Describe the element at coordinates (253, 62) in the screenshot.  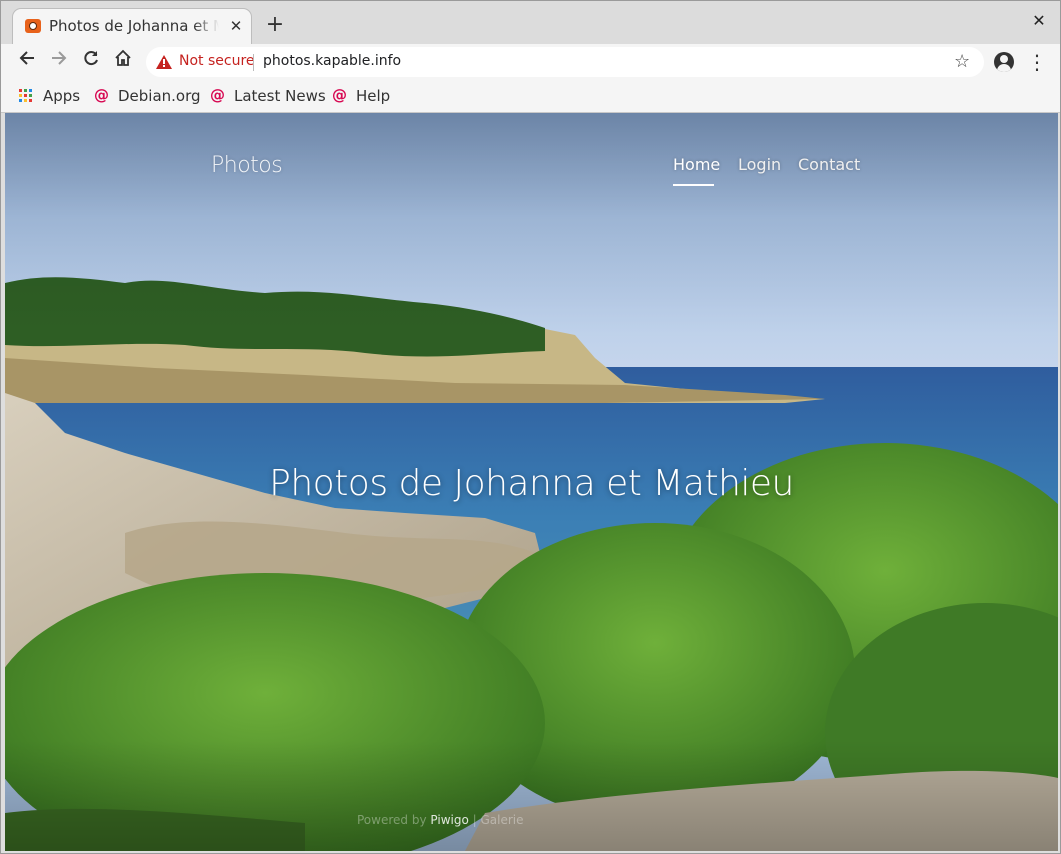
I see `separator` at that location.